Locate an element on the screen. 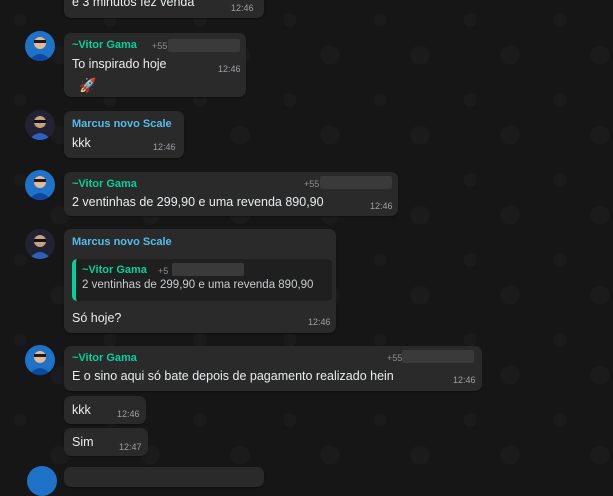  message-bubble-partial is located at coordinates (164, 477).